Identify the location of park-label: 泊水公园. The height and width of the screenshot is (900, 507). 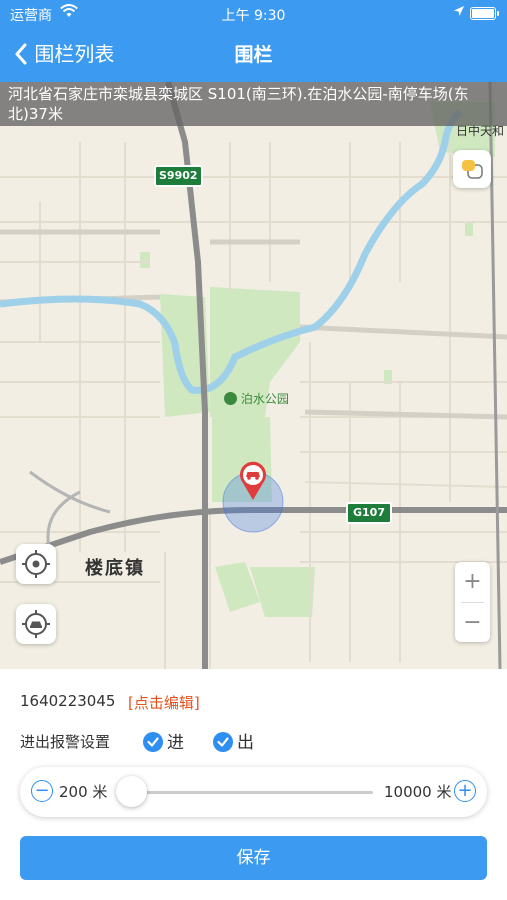
(256, 398).